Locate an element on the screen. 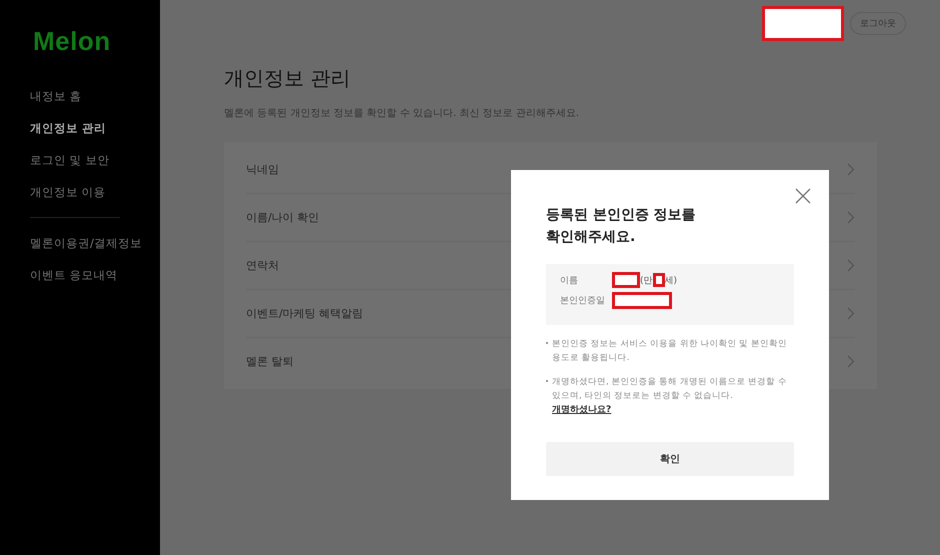  row-label: 이벤트/마케팅 혜택알림 is located at coordinates (305, 313).